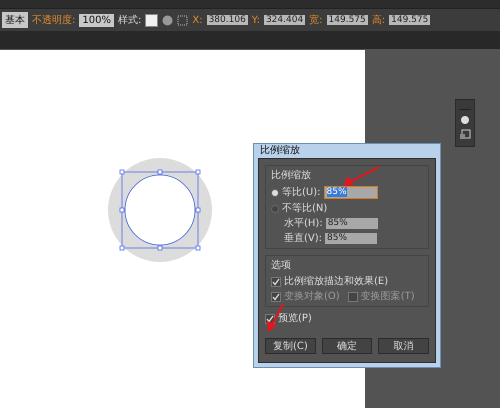 This screenshot has width=500, height=408. Describe the element at coordinates (281, 265) in the screenshot. I see `group-title: 选项` at that location.